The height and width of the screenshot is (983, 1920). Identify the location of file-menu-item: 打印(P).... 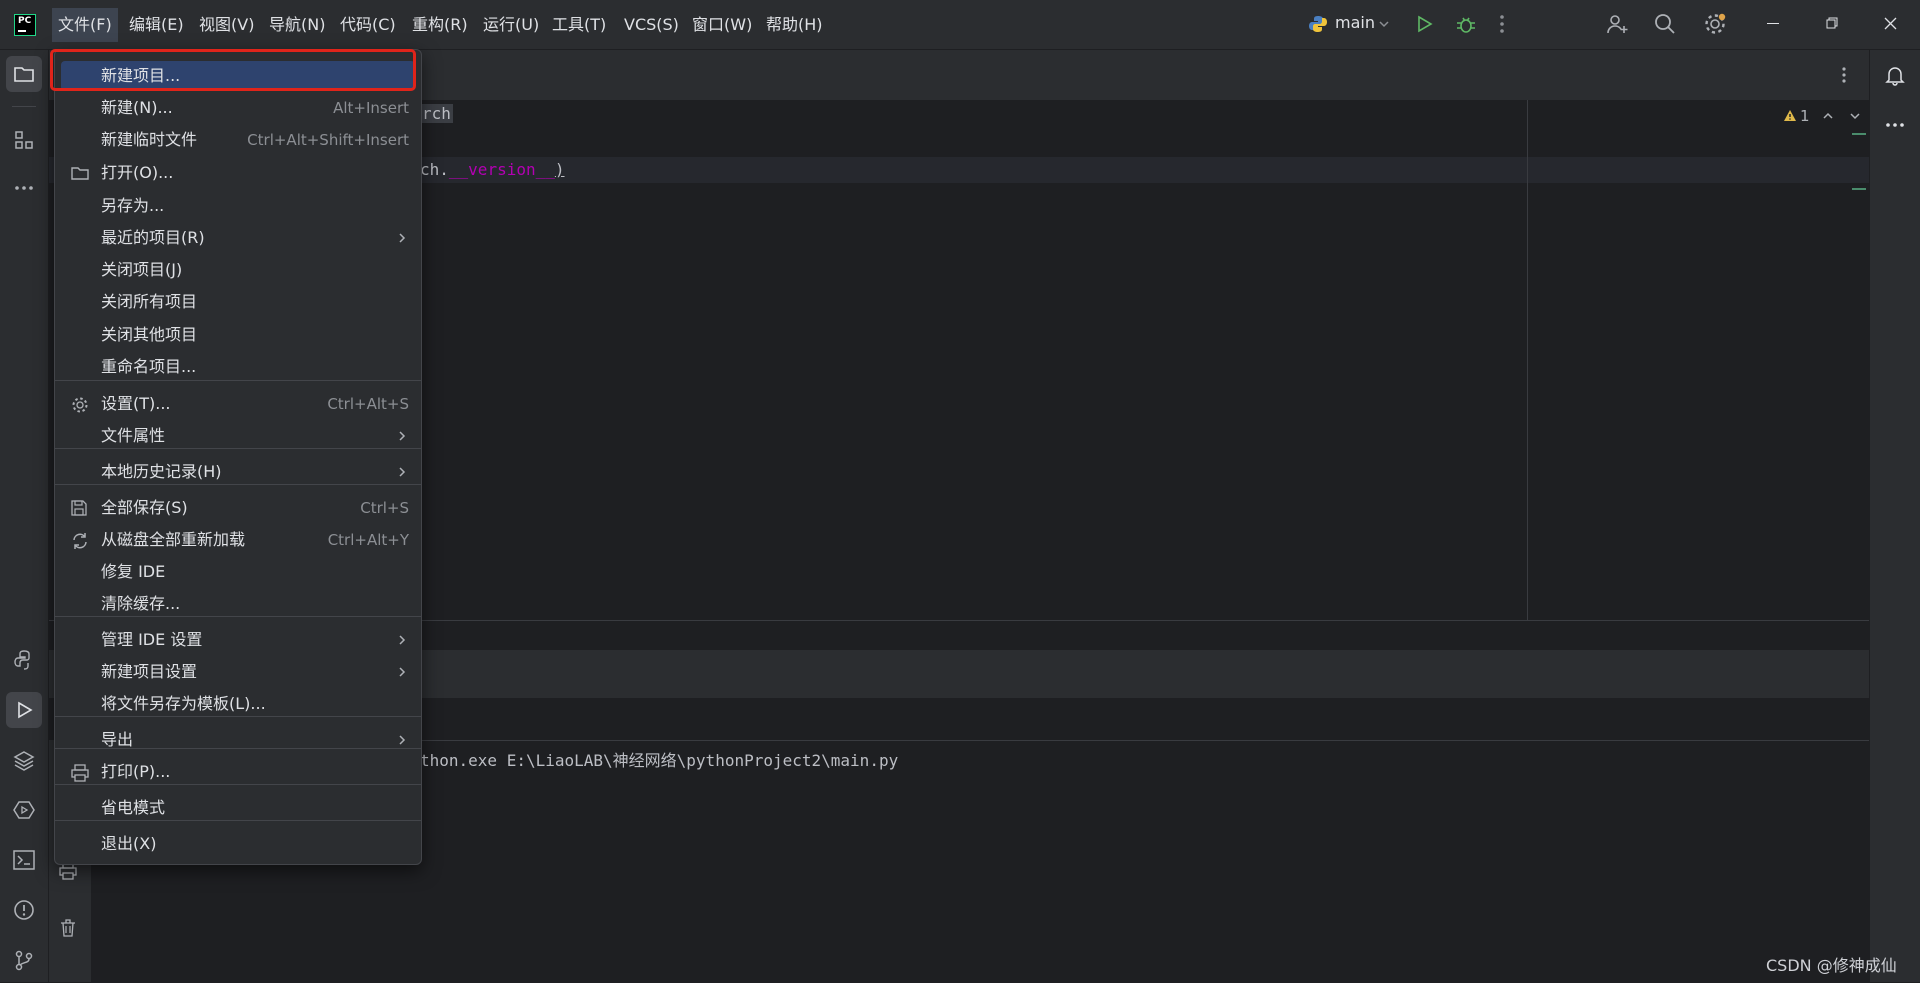
(238, 772).